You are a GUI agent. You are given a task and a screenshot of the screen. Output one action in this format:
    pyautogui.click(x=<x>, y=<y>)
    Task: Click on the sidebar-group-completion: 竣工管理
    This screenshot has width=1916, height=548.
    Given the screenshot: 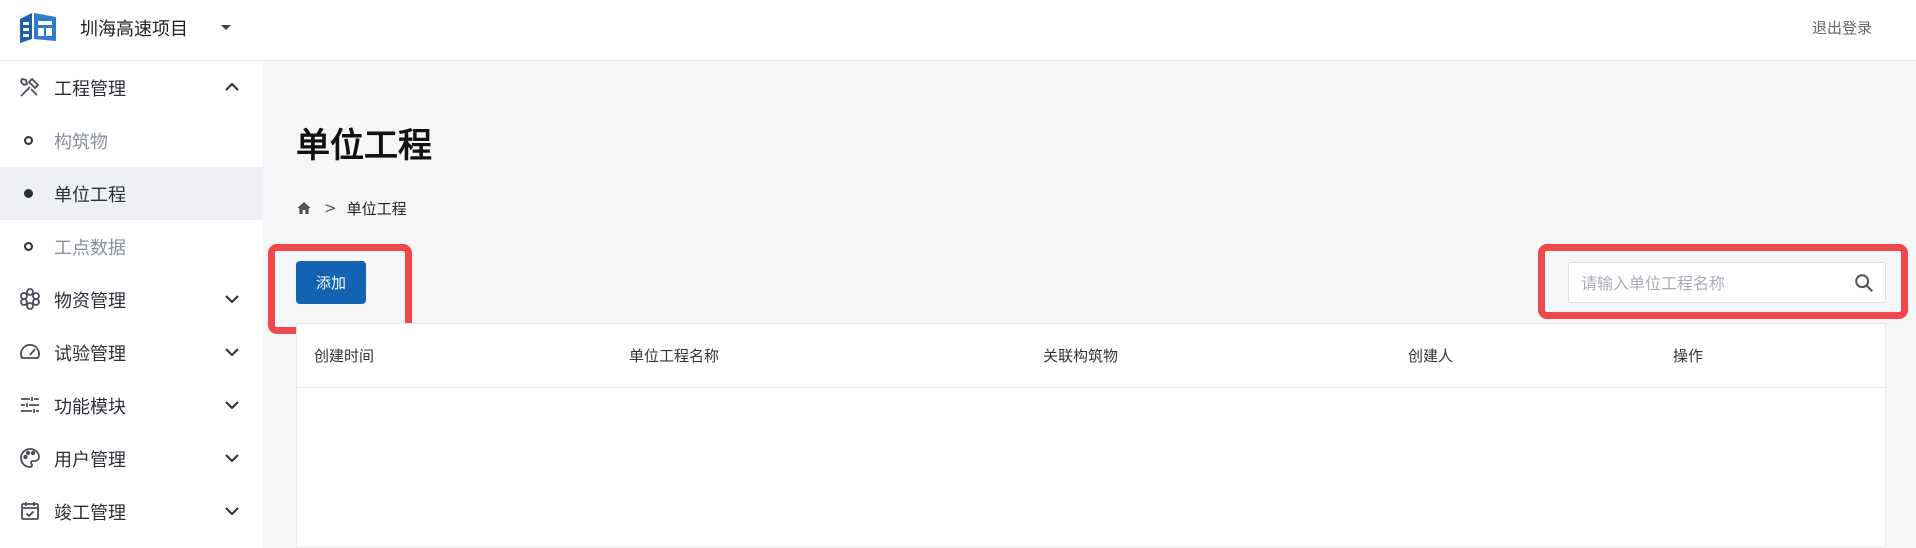 What is the action you would take?
    pyautogui.click(x=131, y=511)
    